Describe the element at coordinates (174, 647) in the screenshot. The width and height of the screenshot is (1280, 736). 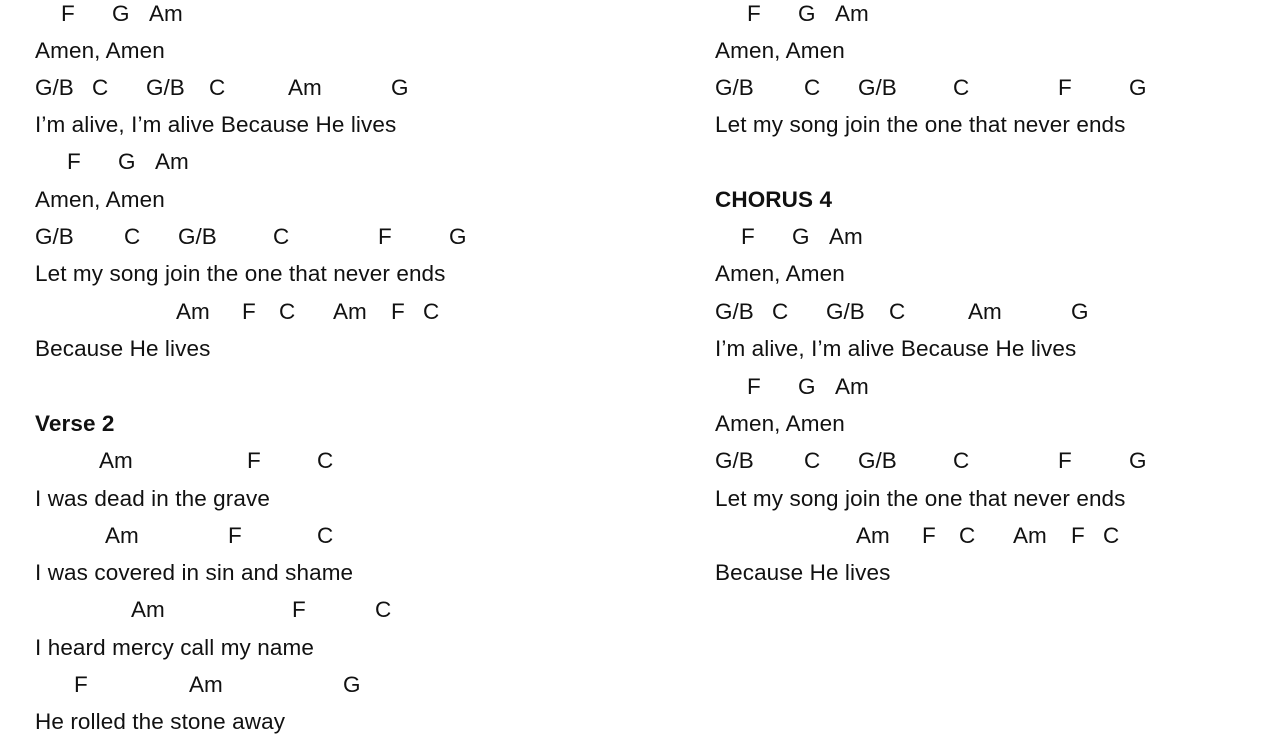
I see `lyric-line: I heard mercy call my name` at that location.